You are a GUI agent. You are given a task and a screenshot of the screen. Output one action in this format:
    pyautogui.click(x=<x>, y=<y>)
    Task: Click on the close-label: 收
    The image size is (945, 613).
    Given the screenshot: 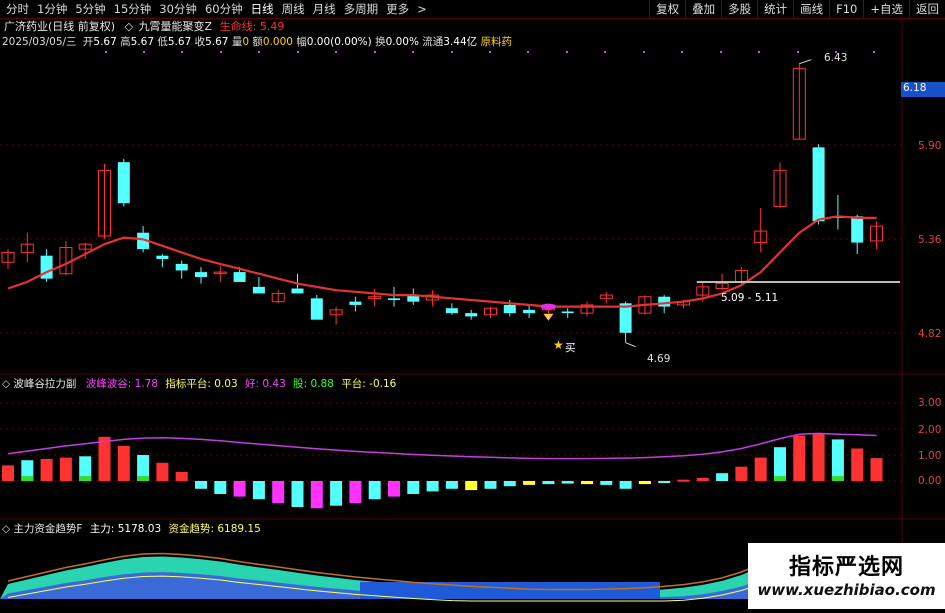 What is the action you would take?
    pyautogui.click(x=200, y=42)
    